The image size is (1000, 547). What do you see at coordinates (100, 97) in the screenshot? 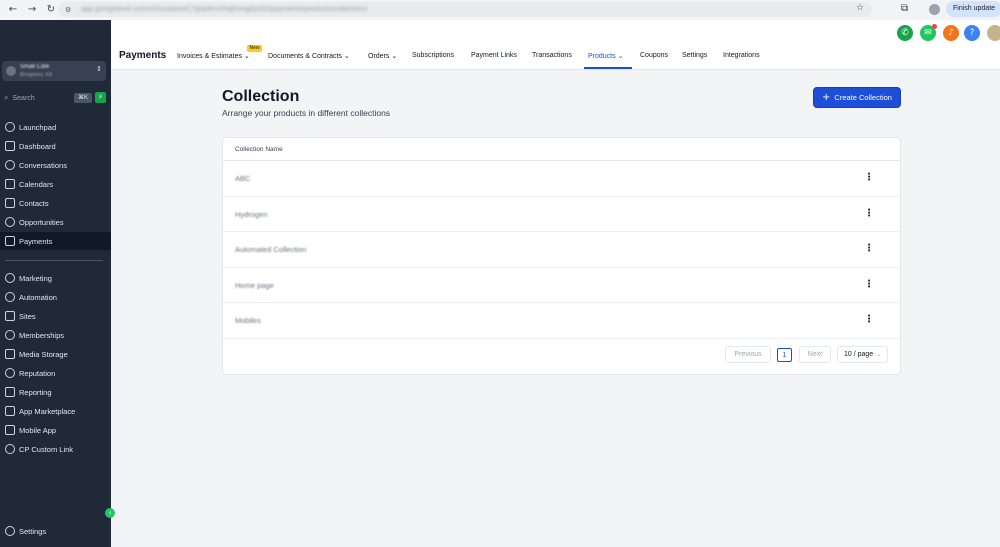
I see `quick-action-icon: ⚡` at bounding box center [100, 97].